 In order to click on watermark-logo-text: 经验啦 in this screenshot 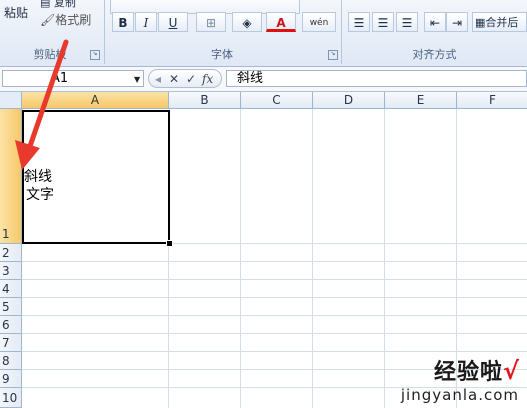, I will do `click(468, 372)`.